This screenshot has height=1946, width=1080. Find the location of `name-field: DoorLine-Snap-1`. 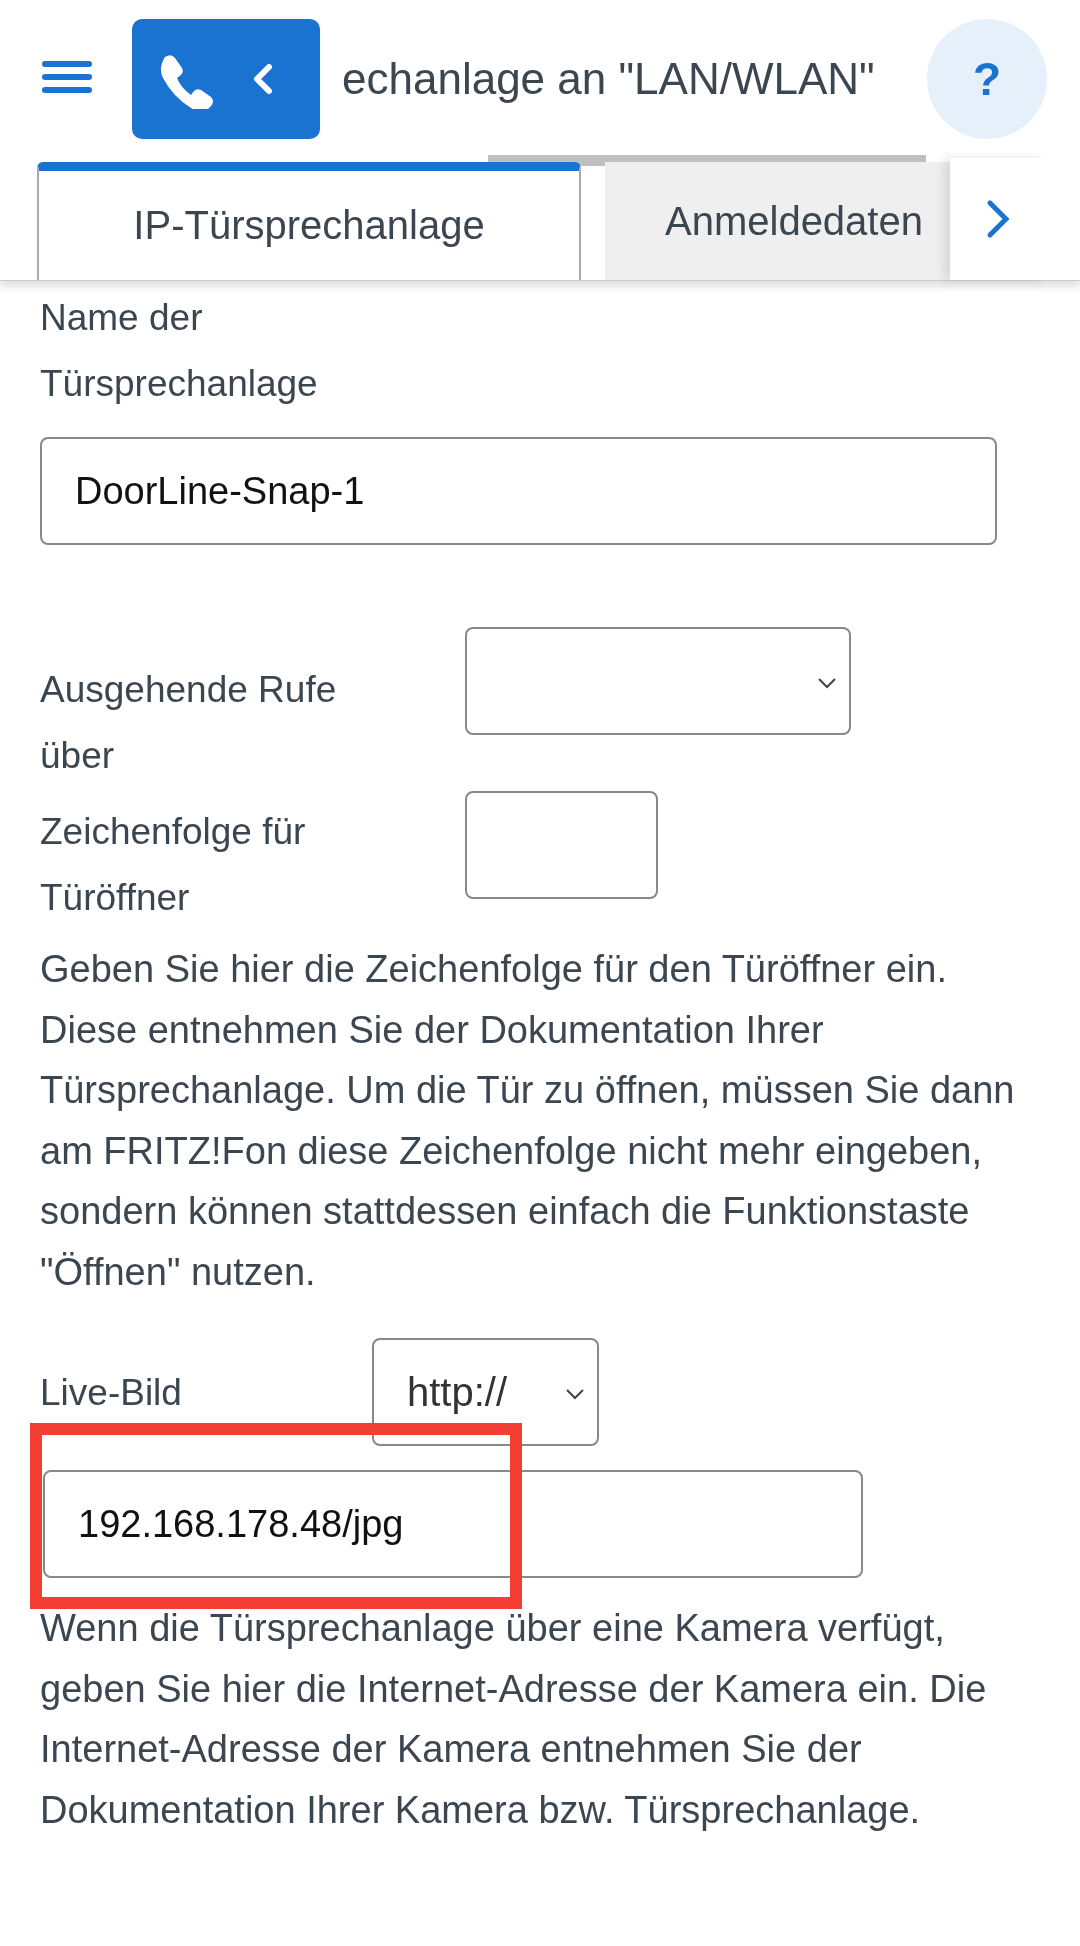

name-field: DoorLine-Snap-1 is located at coordinates (518, 491).